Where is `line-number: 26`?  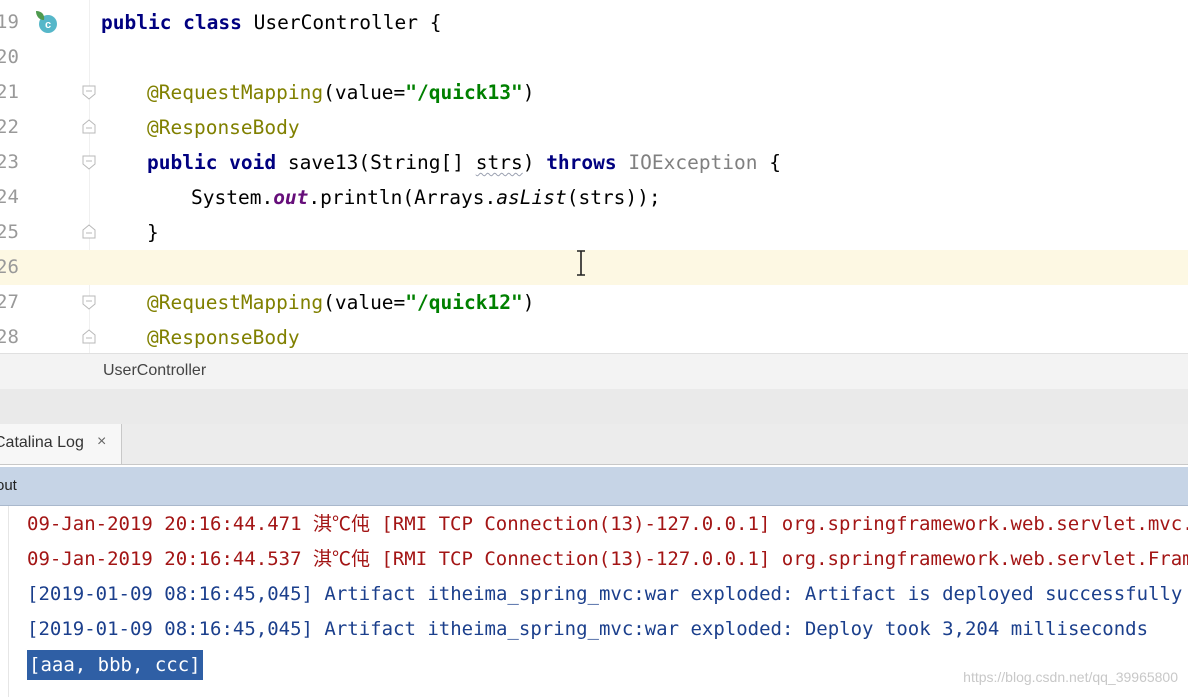
line-number: 26 is located at coordinates (10, 267).